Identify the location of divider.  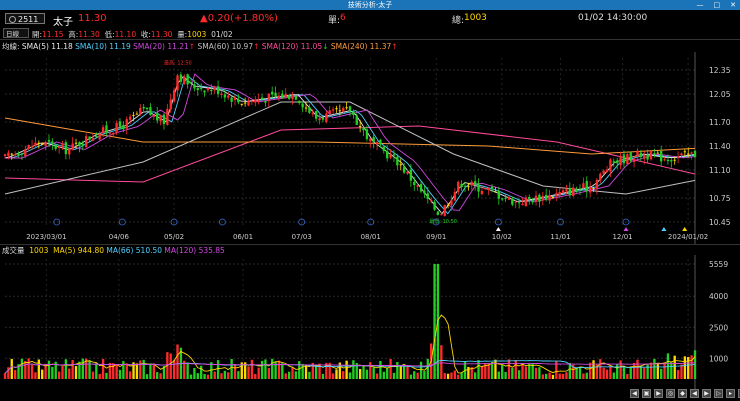
(370, 39).